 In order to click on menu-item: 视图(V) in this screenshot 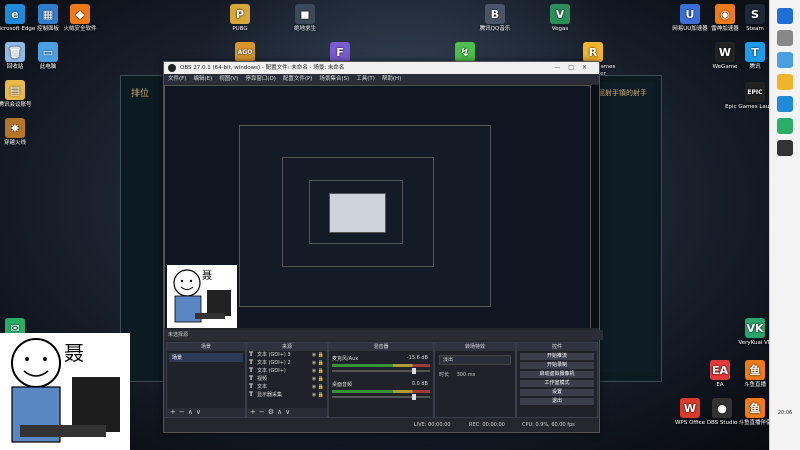, I will do `click(228, 79)`.